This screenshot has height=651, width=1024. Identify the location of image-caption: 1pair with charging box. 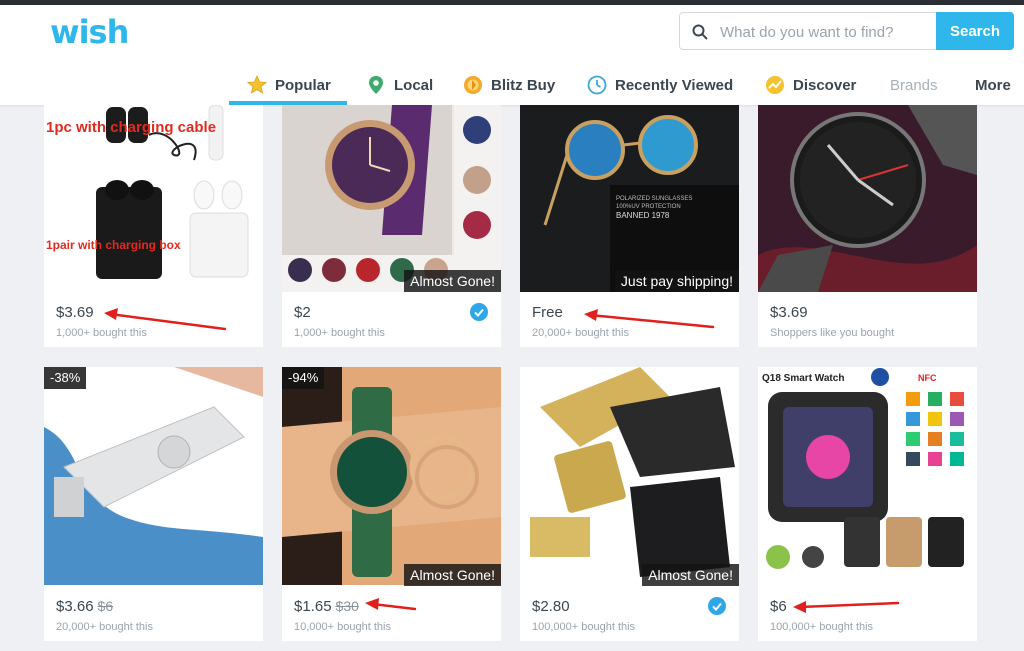
(113, 245).